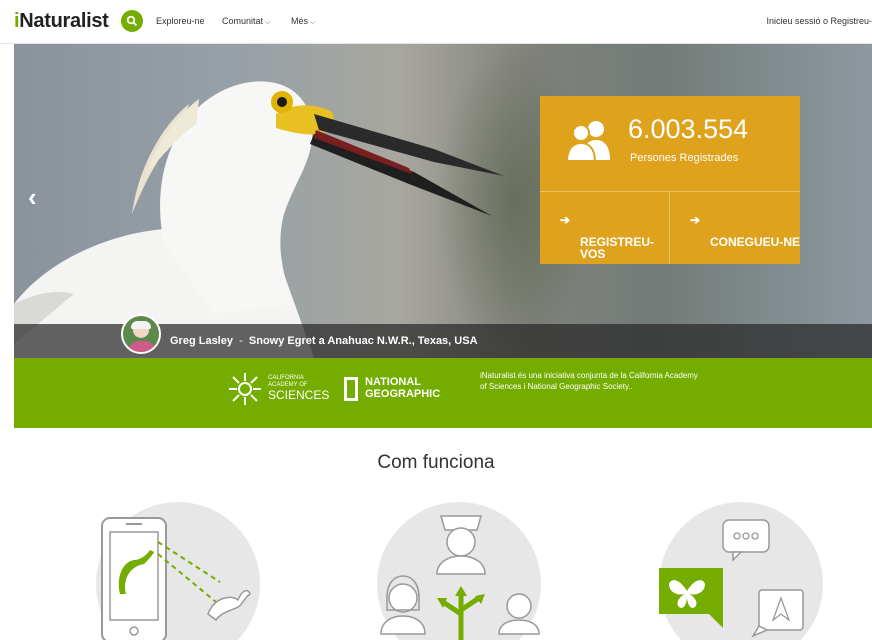 The height and width of the screenshot is (640, 872). I want to click on phone-observation-icon, so click(176, 578).